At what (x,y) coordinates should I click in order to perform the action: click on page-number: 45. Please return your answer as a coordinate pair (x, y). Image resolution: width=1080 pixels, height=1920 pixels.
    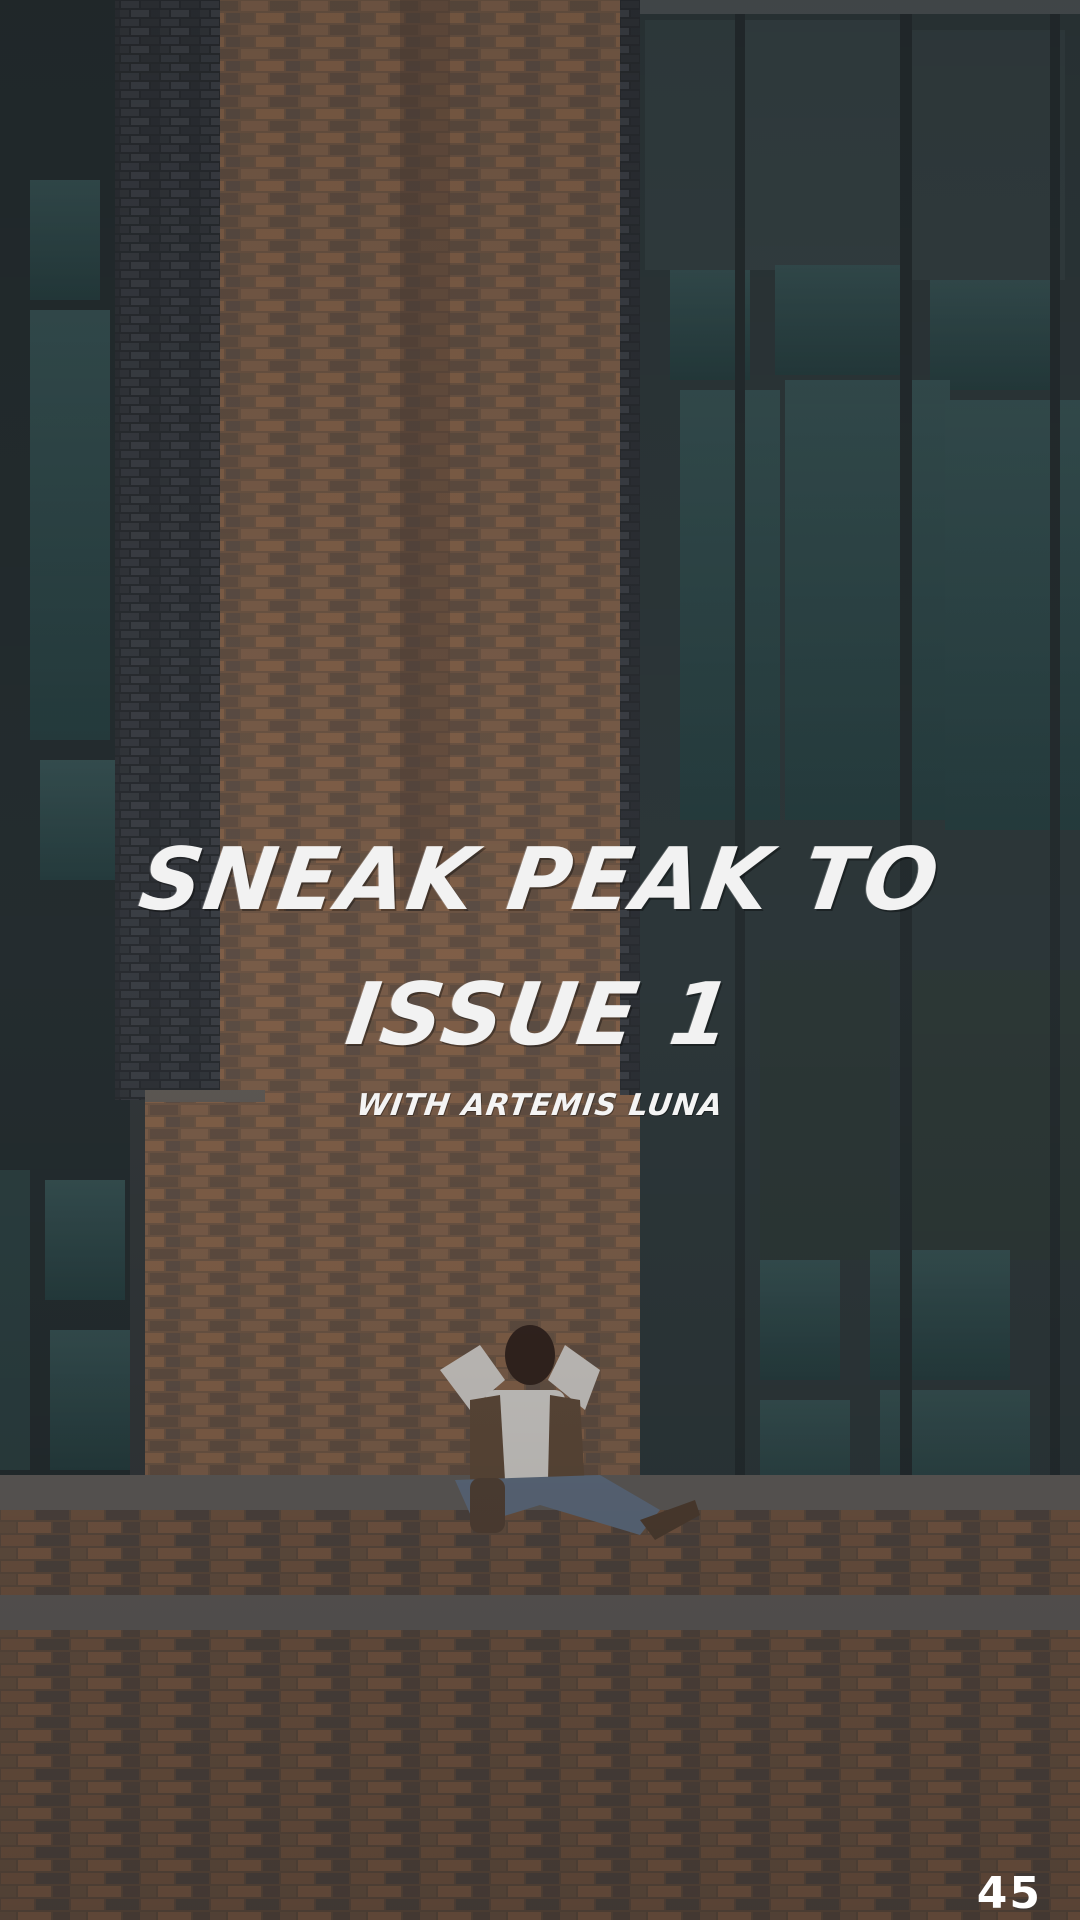
    Looking at the image, I should click on (1009, 1893).